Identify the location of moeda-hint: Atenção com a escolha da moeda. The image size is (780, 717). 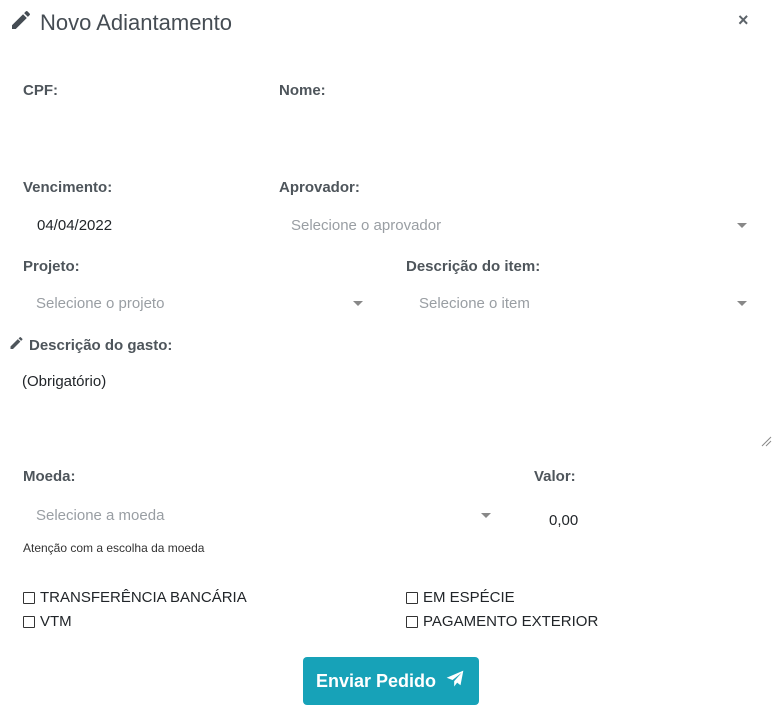
(114, 548).